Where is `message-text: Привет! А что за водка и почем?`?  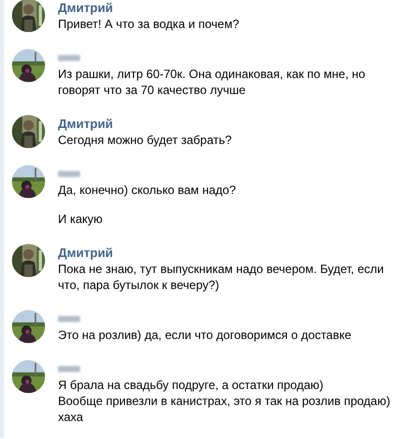
message-text: Привет! А что за водка и почем? is located at coordinates (149, 24).